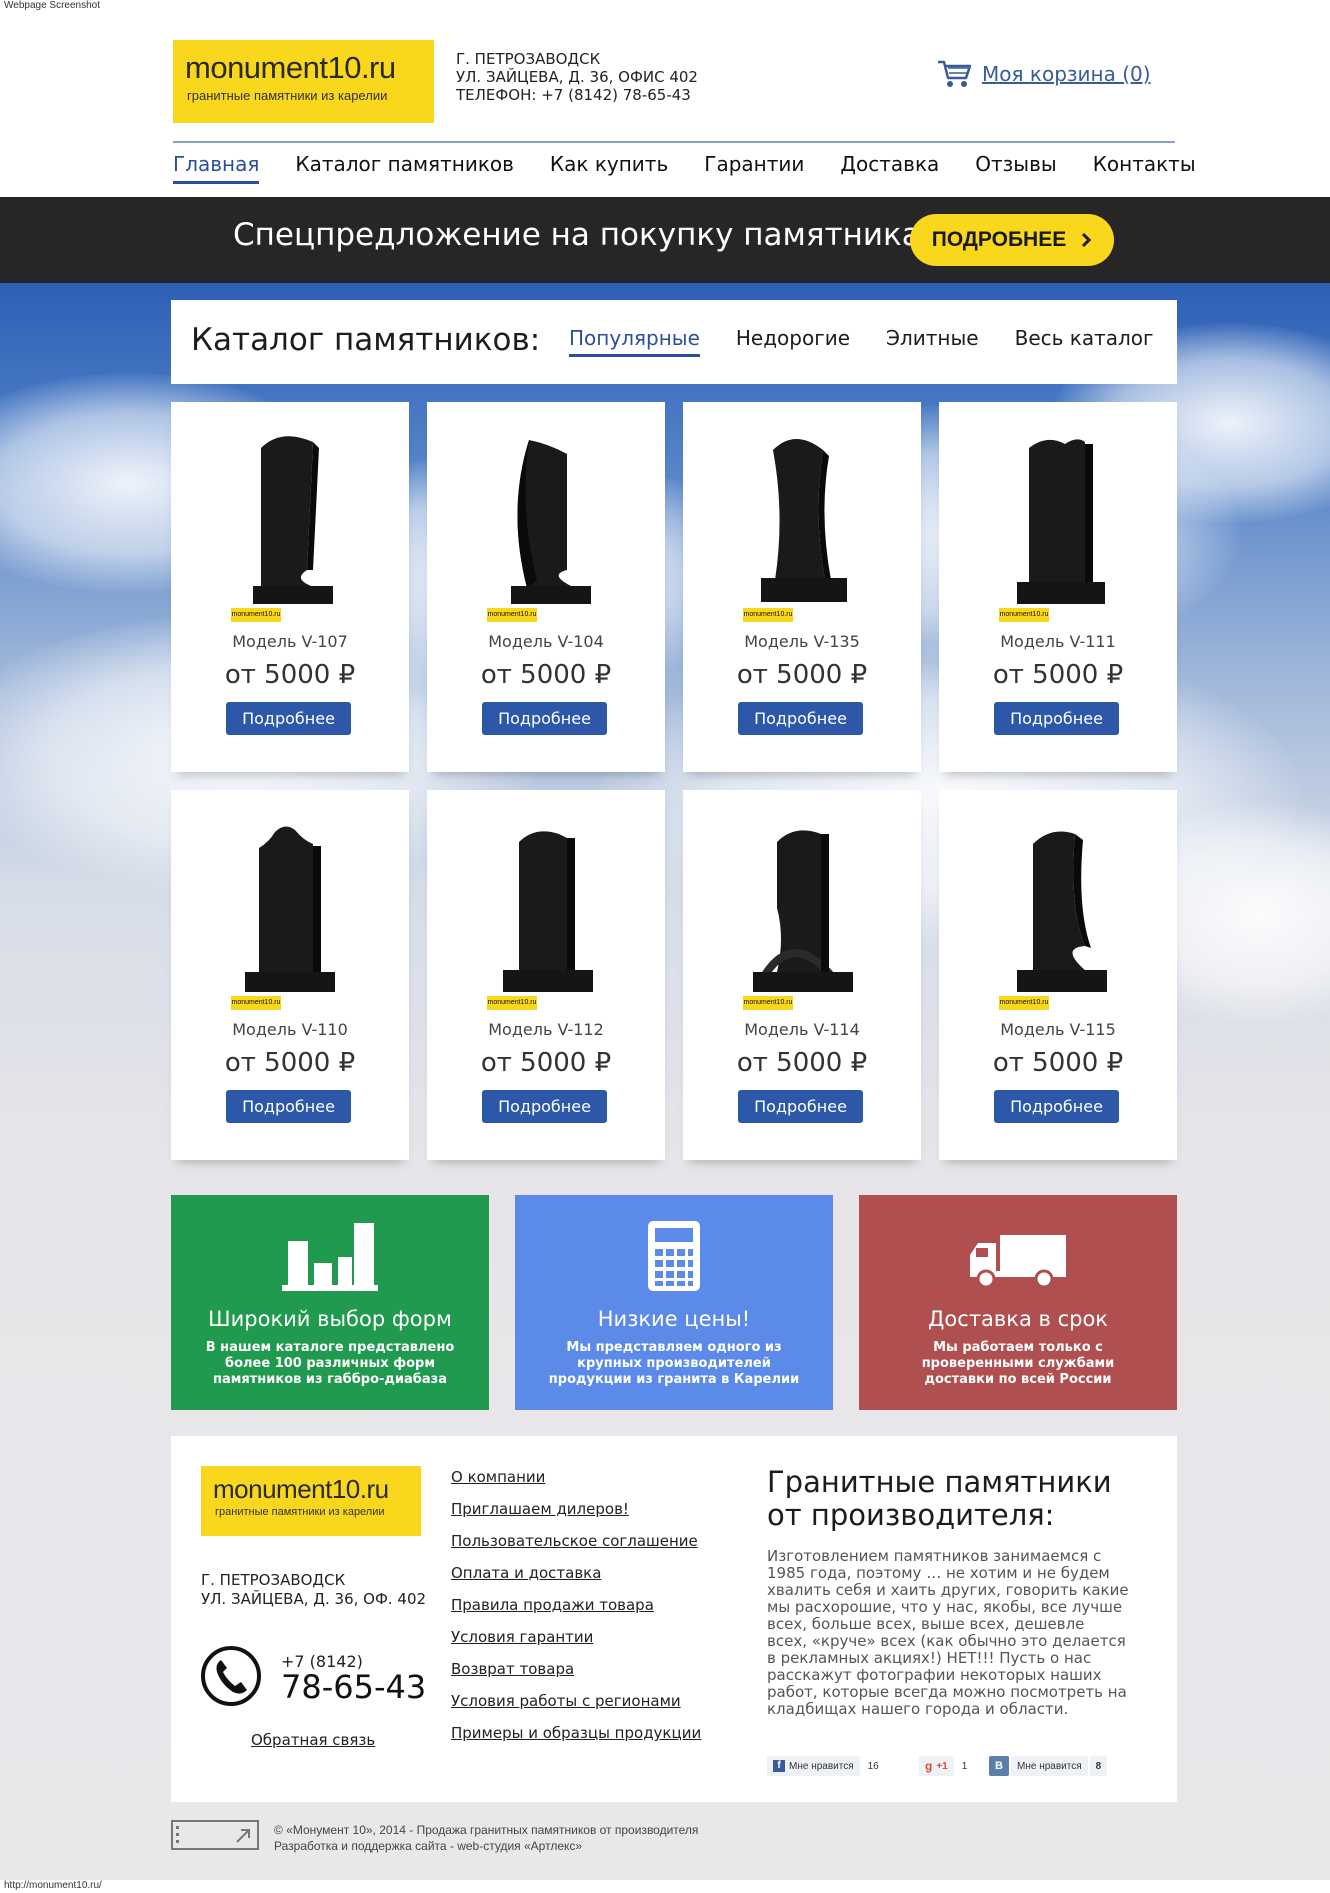 The image size is (1330, 1893). What do you see at coordinates (609, 168) in the screenshot?
I see `nav-item-how-to-buy: Как купить` at bounding box center [609, 168].